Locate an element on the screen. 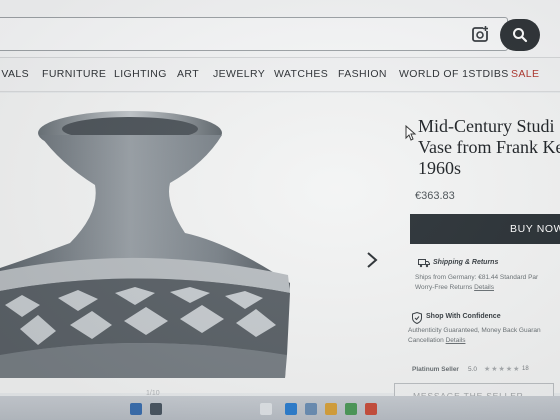  search-button is located at coordinates (520, 35).